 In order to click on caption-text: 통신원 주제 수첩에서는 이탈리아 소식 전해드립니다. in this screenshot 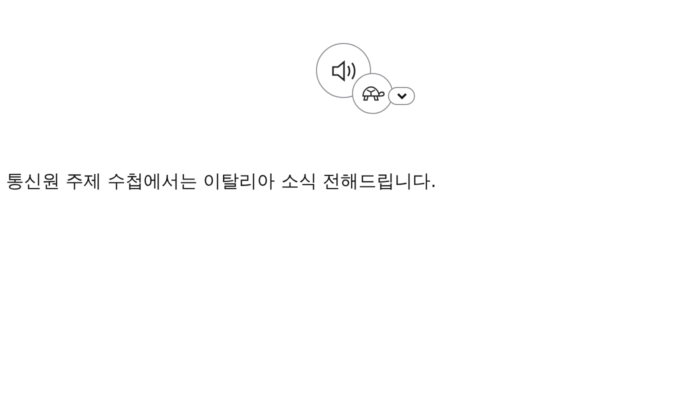, I will do `click(221, 181)`.